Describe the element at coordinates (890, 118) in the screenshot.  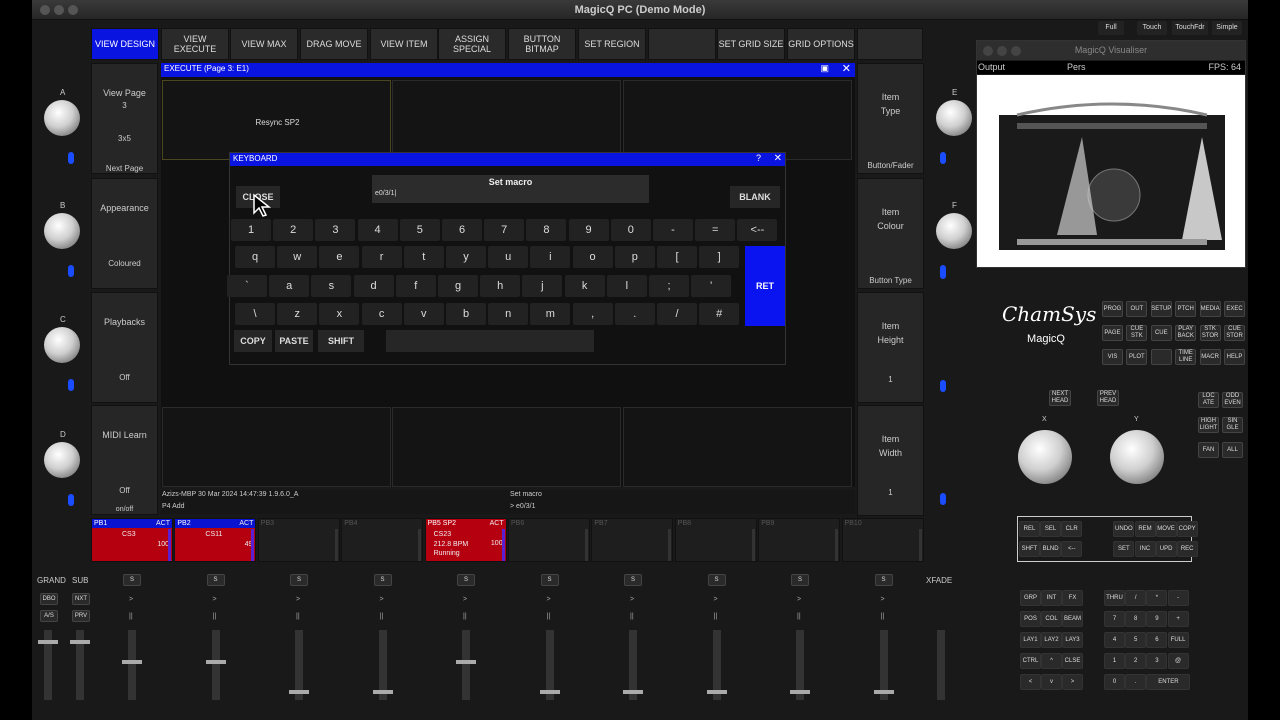
I see `soft-panel-item-type: Item Type Button/Fader` at that location.